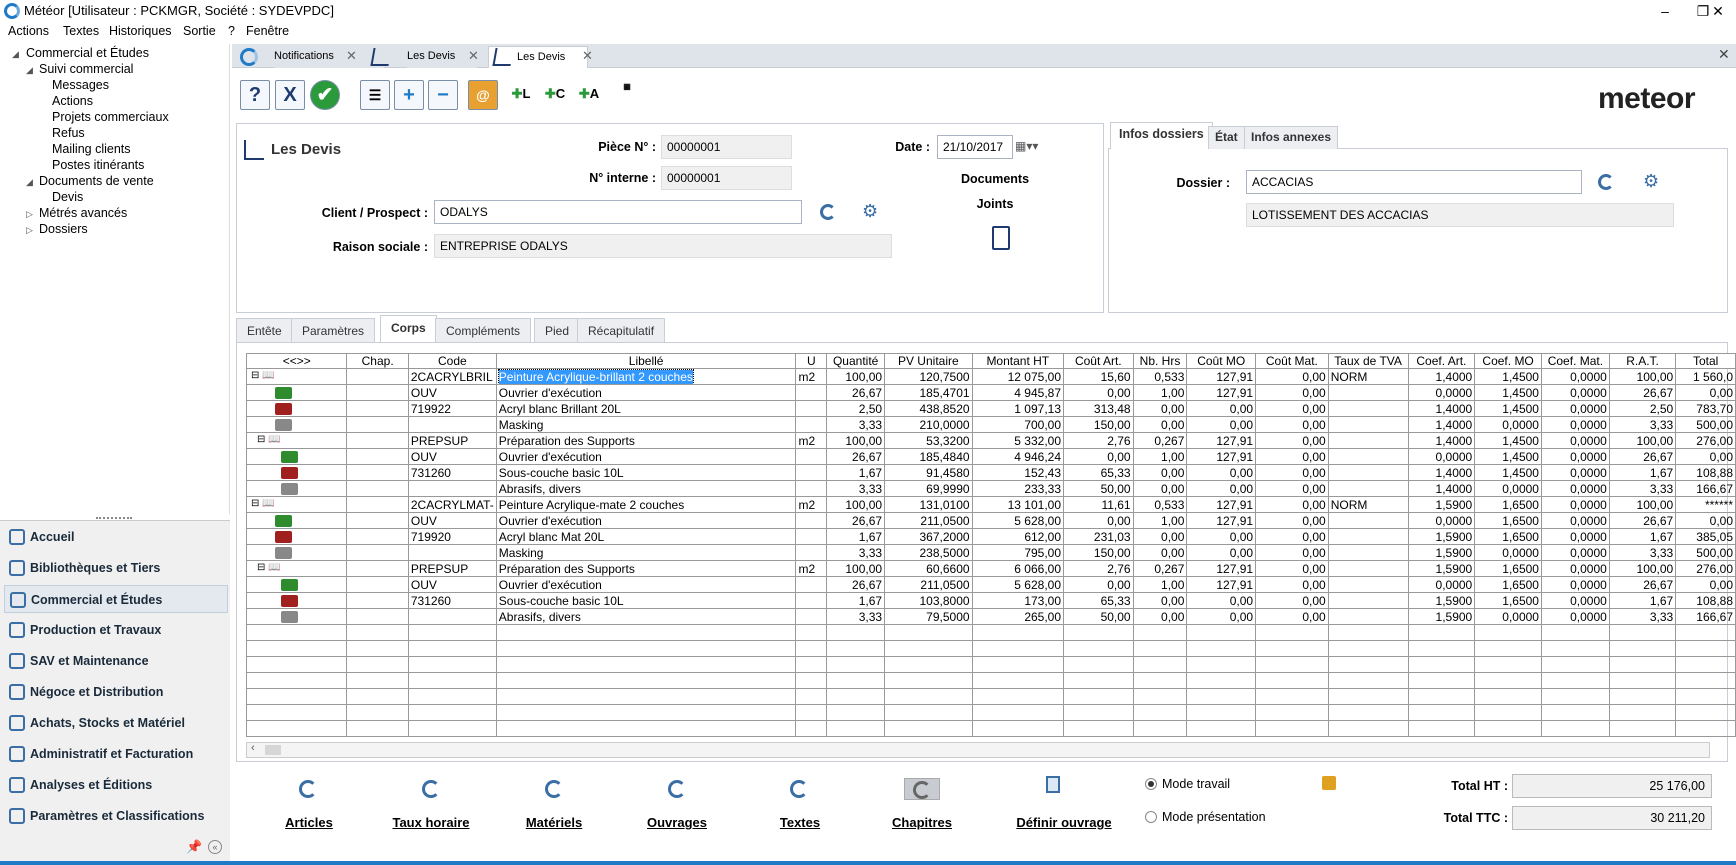 Image resolution: width=1736 pixels, height=865 pixels. I want to click on grid-cell: 50,00, so click(1098, 488).